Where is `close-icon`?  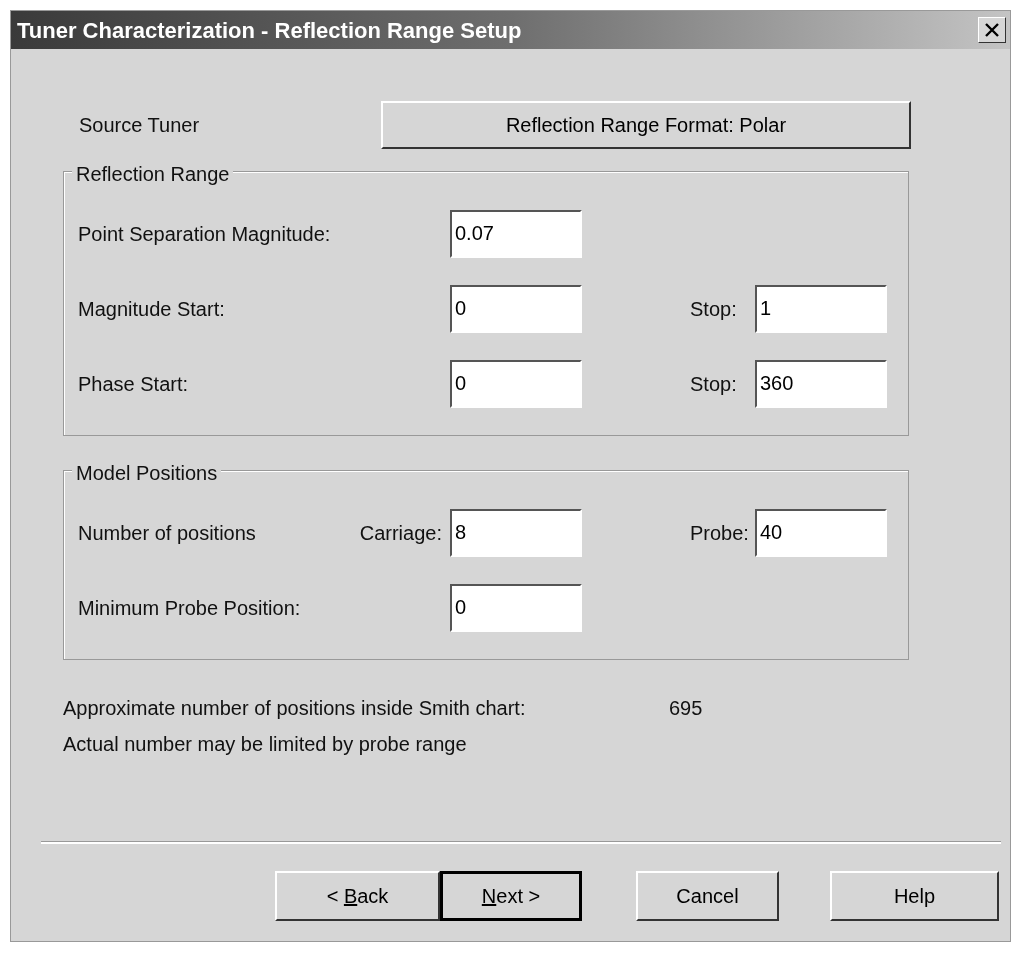
close-icon is located at coordinates (992, 30).